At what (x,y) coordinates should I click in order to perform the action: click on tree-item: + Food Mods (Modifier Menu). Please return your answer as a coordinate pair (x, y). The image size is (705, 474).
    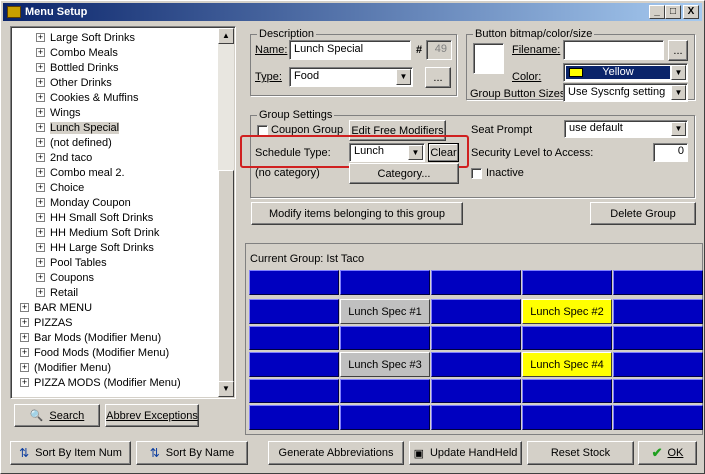
    Looking at the image, I should click on (94, 352).